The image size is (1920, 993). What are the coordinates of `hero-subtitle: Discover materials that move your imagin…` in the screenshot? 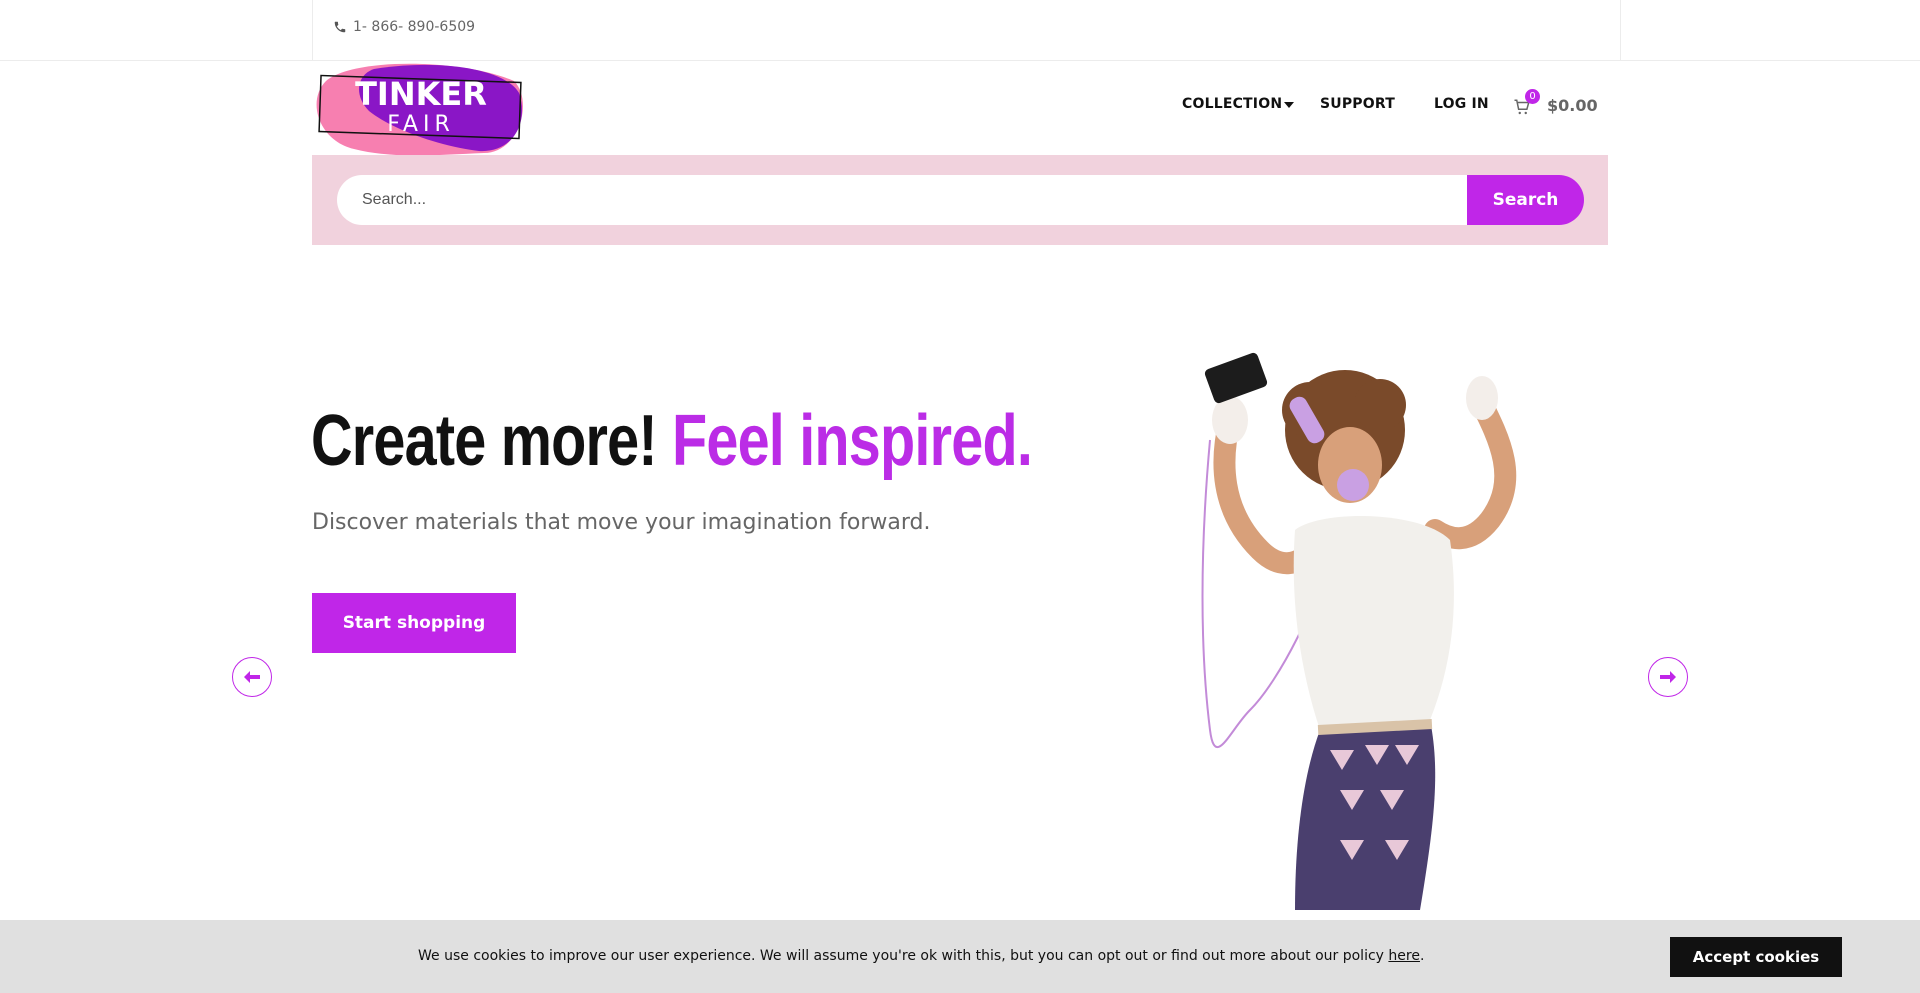 It's located at (621, 522).